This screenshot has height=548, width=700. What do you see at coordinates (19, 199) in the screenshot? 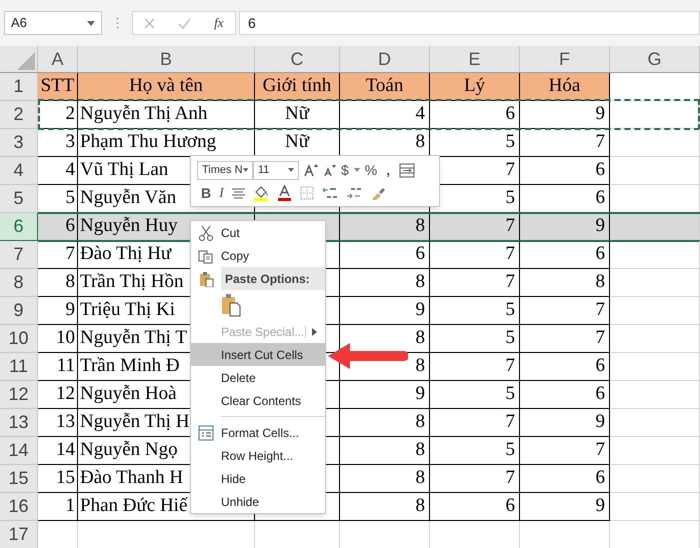
I see `row-header: 5` at bounding box center [19, 199].